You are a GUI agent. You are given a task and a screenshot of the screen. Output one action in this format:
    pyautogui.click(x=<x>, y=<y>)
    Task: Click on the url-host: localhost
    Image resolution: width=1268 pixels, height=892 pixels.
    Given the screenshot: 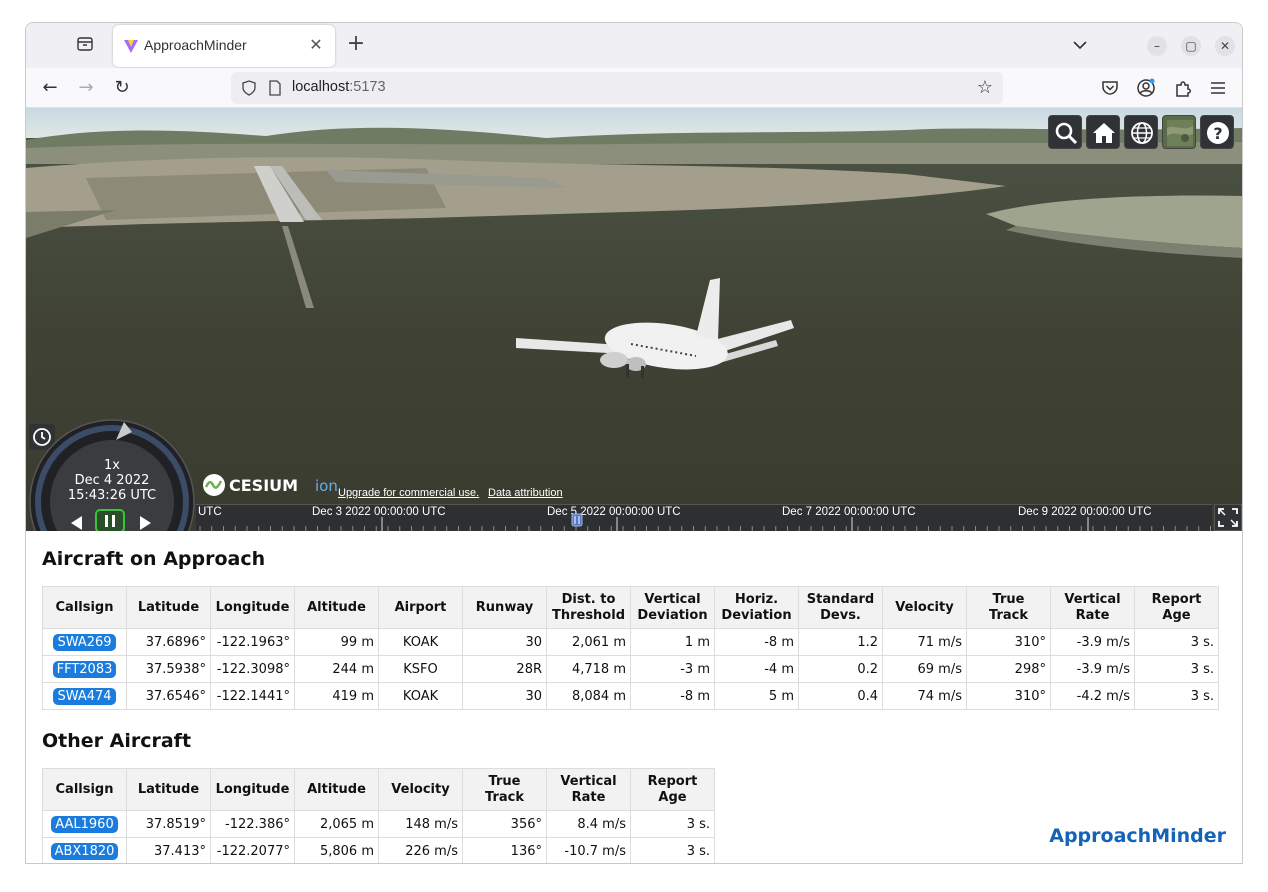 What is the action you would take?
    pyautogui.click(x=321, y=87)
    